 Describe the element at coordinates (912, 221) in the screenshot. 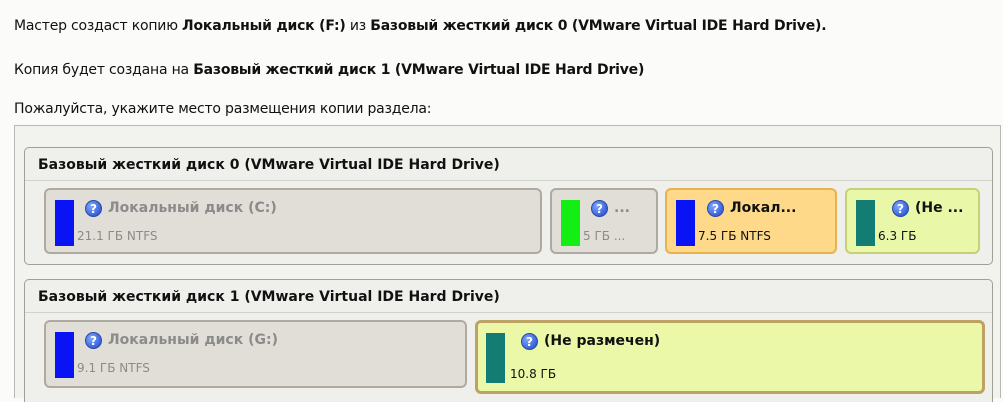

I see `partition-unallocated-6gb: ? (Не ... 6.3 ГБ` at that location.